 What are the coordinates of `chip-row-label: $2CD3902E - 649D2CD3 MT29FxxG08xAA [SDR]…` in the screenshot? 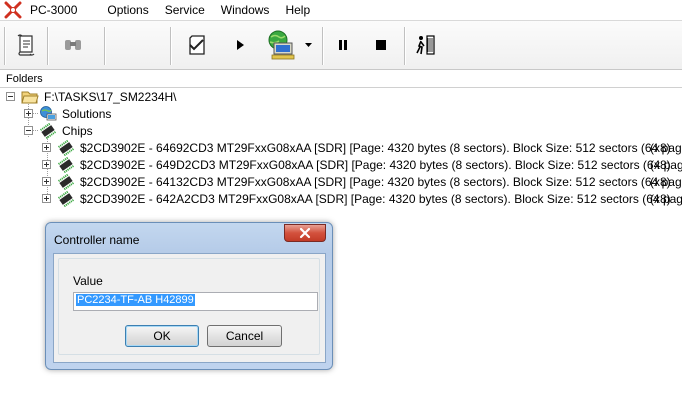 It's located at (381, 164).